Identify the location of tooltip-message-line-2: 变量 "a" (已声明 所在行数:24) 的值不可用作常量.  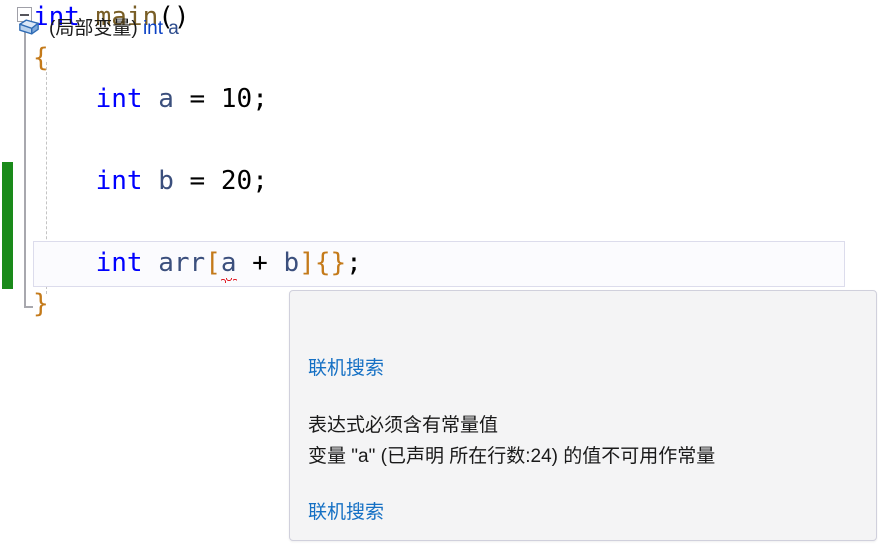
(512, 456).